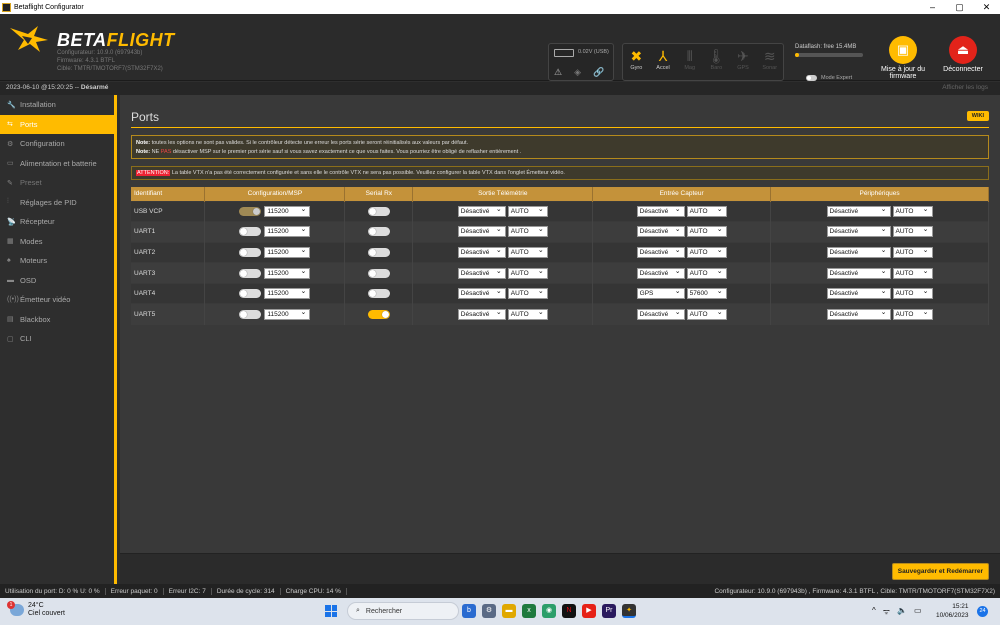 The width and height of the screenshot is (1000, 625). I want to click on sidebar-item-installation: 🔧 Installation, so click(57, 105).